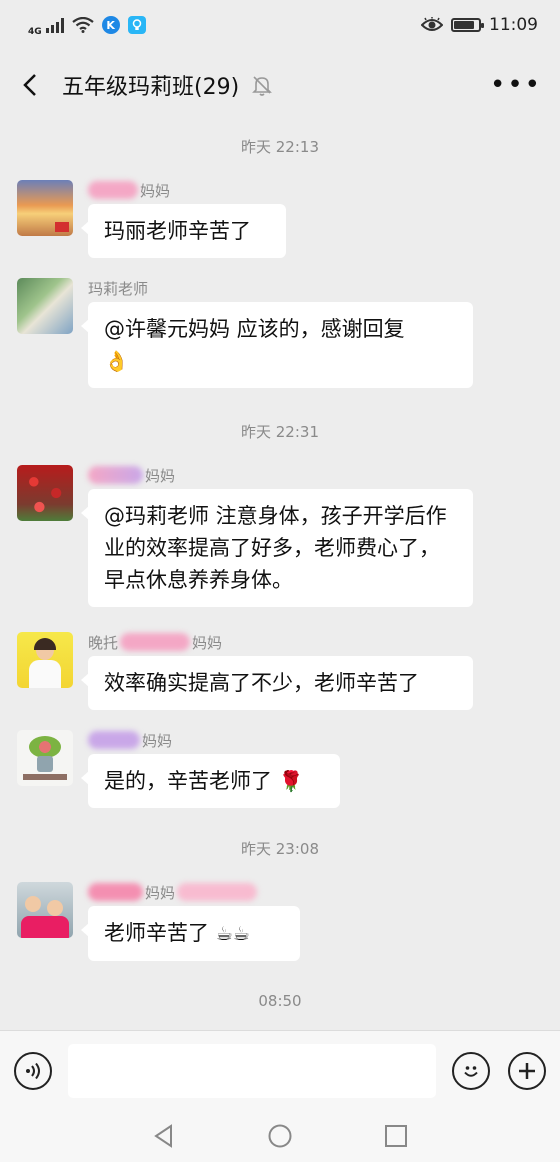 This screenshot has width=560, height=1162. I want to click on wifi-icon, so click(82, 25).